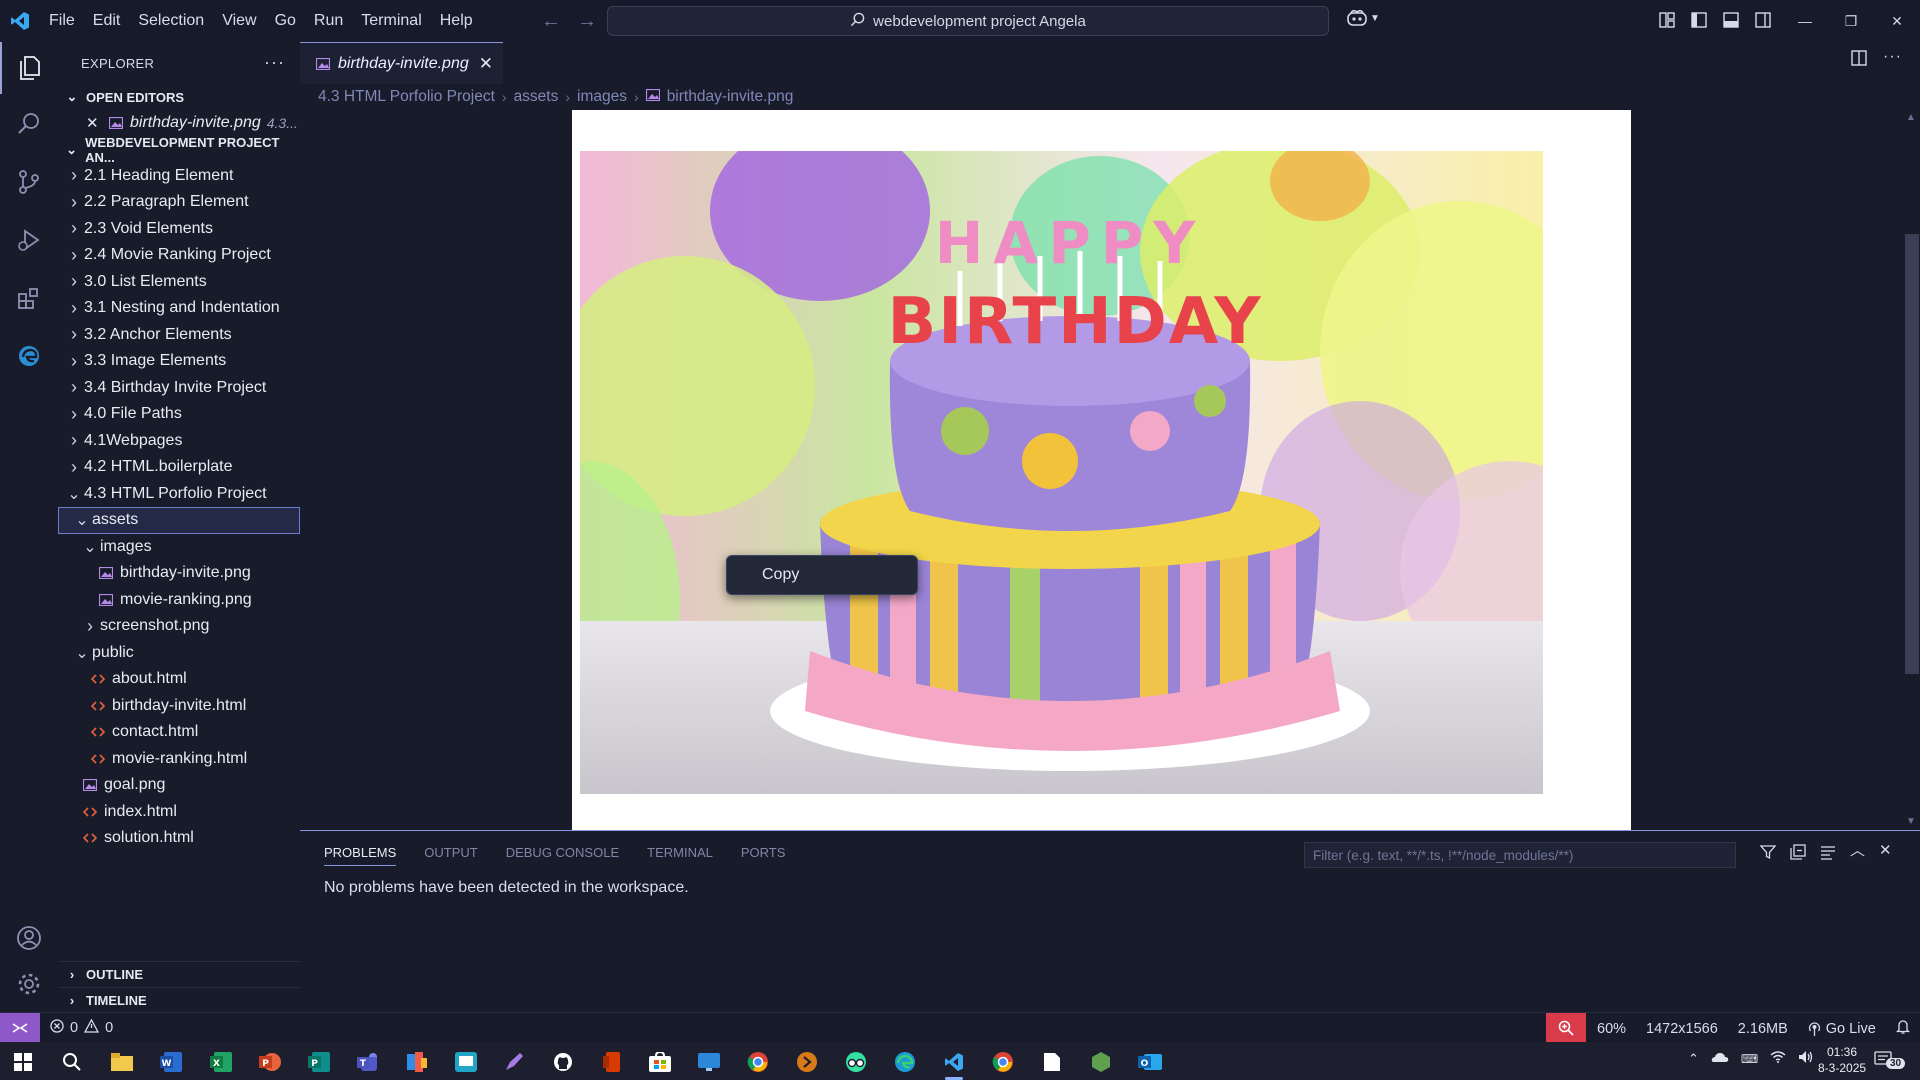  Describe the element at coordinates (417, 1062) in the screenshot. I see `office-app-icon` at that location.